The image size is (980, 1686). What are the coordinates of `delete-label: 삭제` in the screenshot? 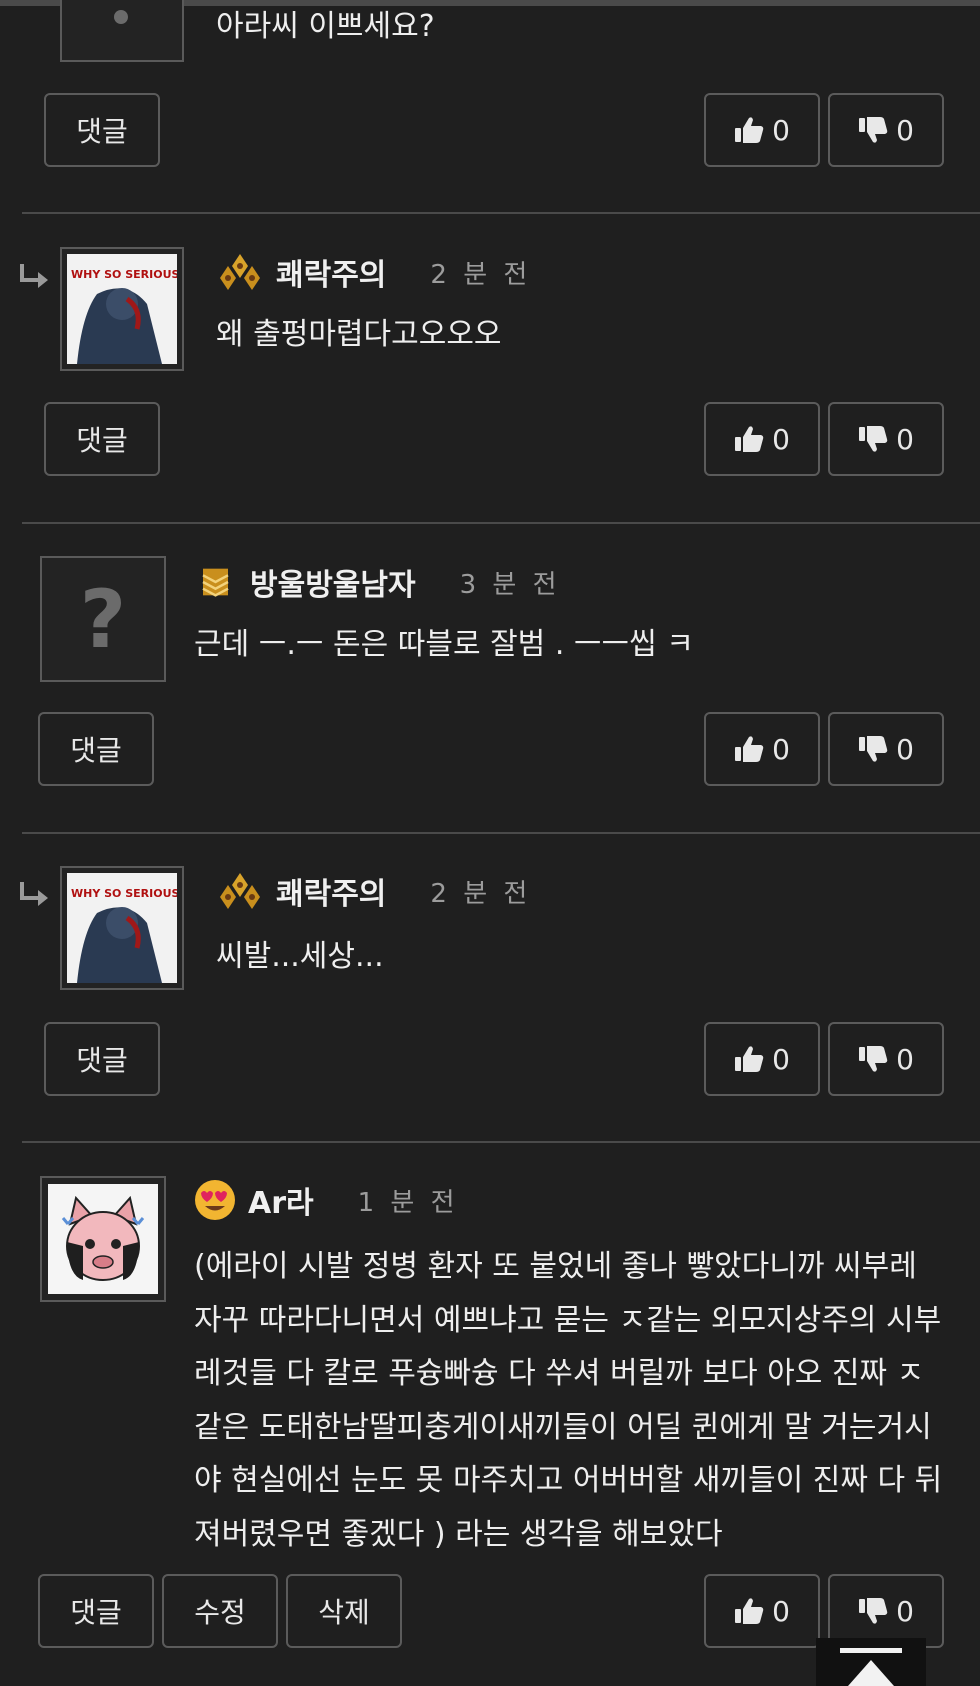 It's located at (344, 1612).